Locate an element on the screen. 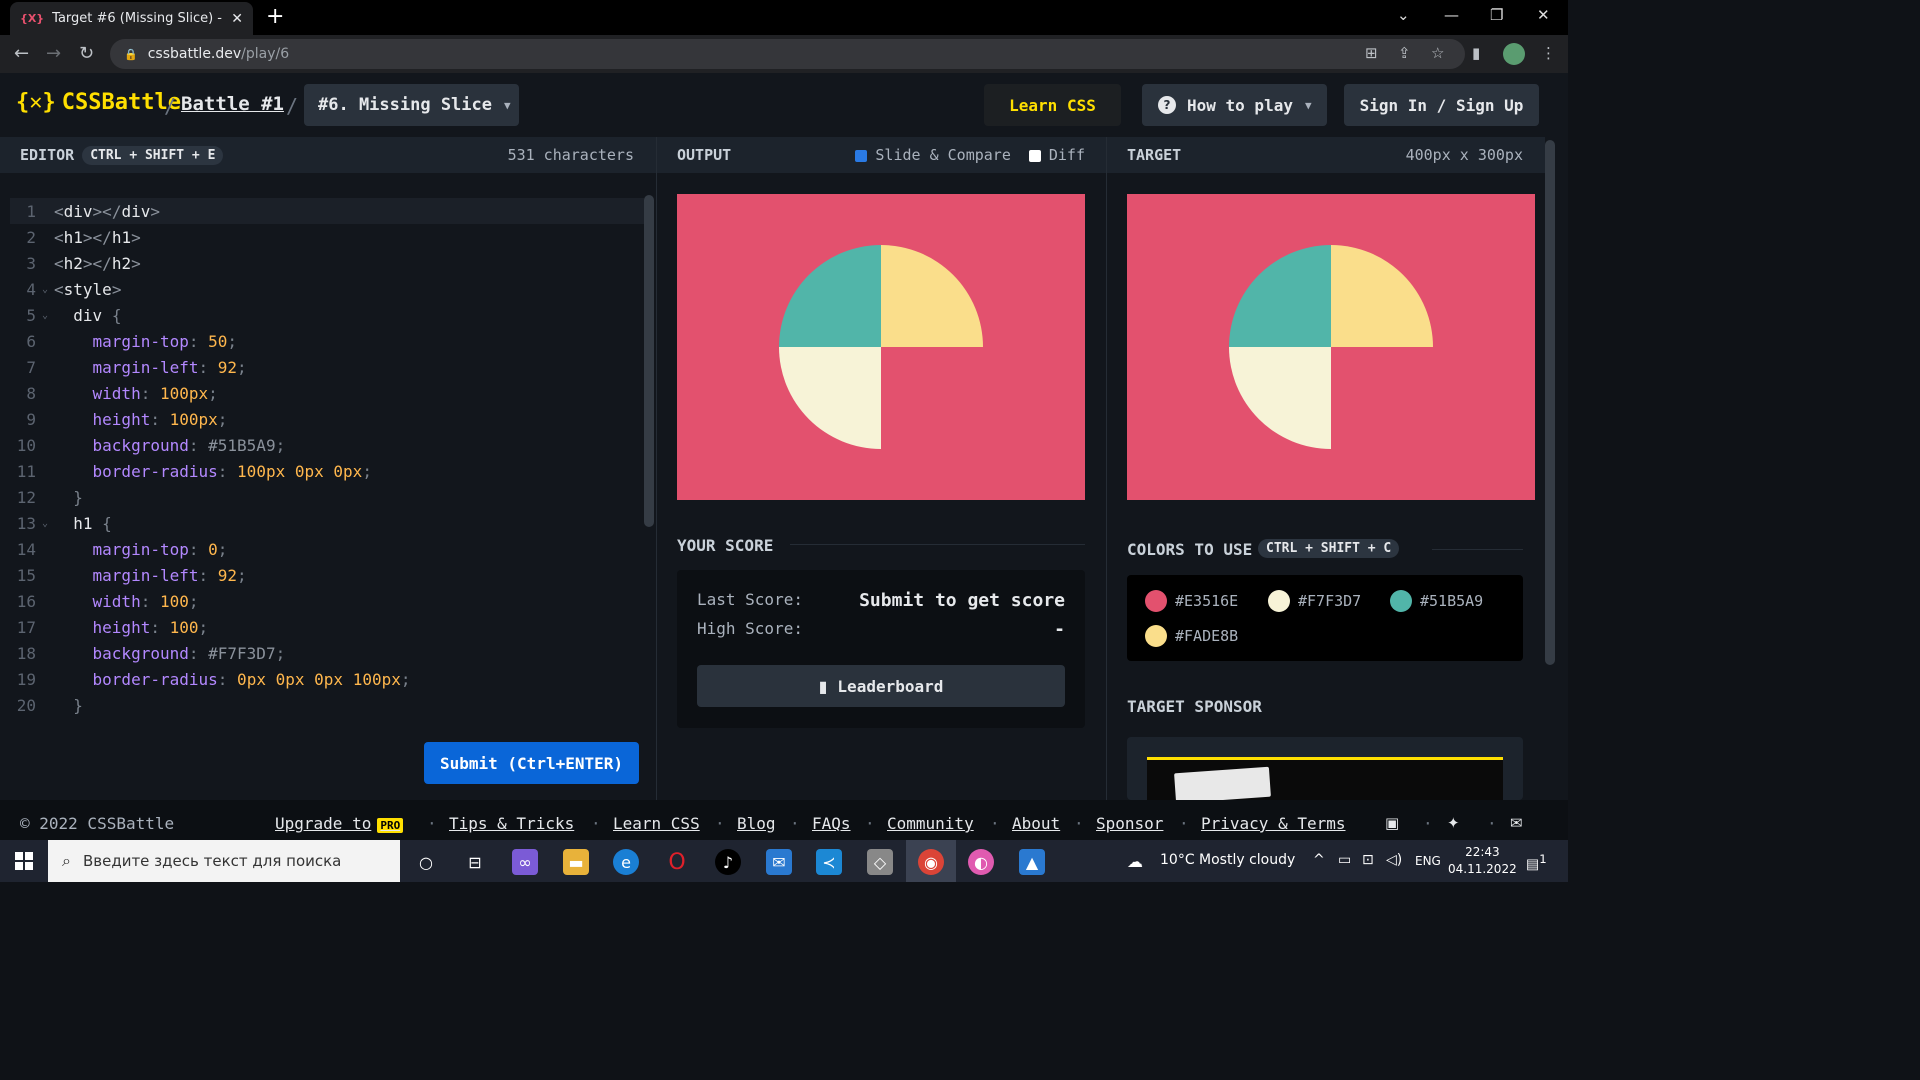  output-header: OUTPUT Slide & Compare Diff is located at coordinates (881, 155).